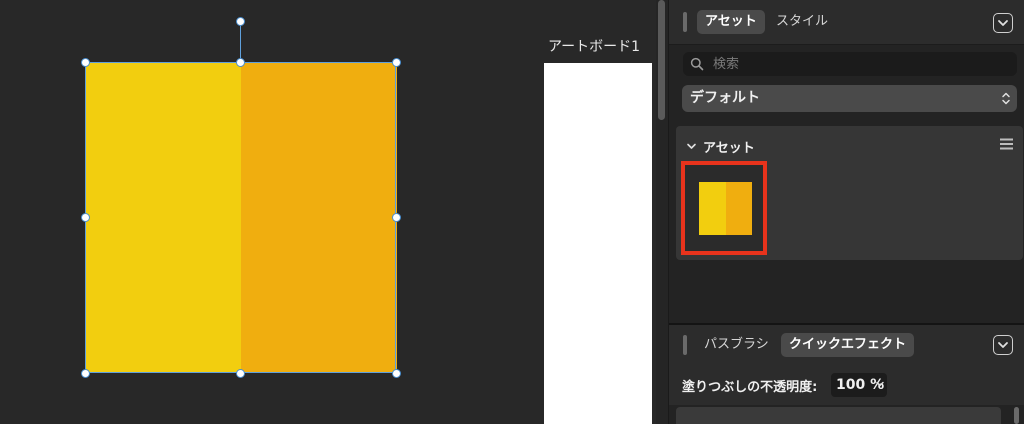 Image resolution: width=1024 pixels, height=424 pixels. What do you see at coordinates (319, 218) in the screenshot?
I see `shape-right-half` at bounding box center [319, 218].